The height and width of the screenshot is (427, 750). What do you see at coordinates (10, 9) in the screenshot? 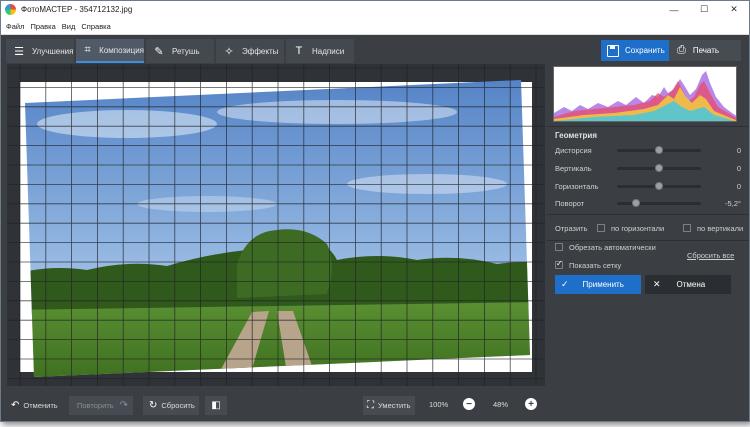
I see `app-logo-icon` at bounding box center [10, 9].